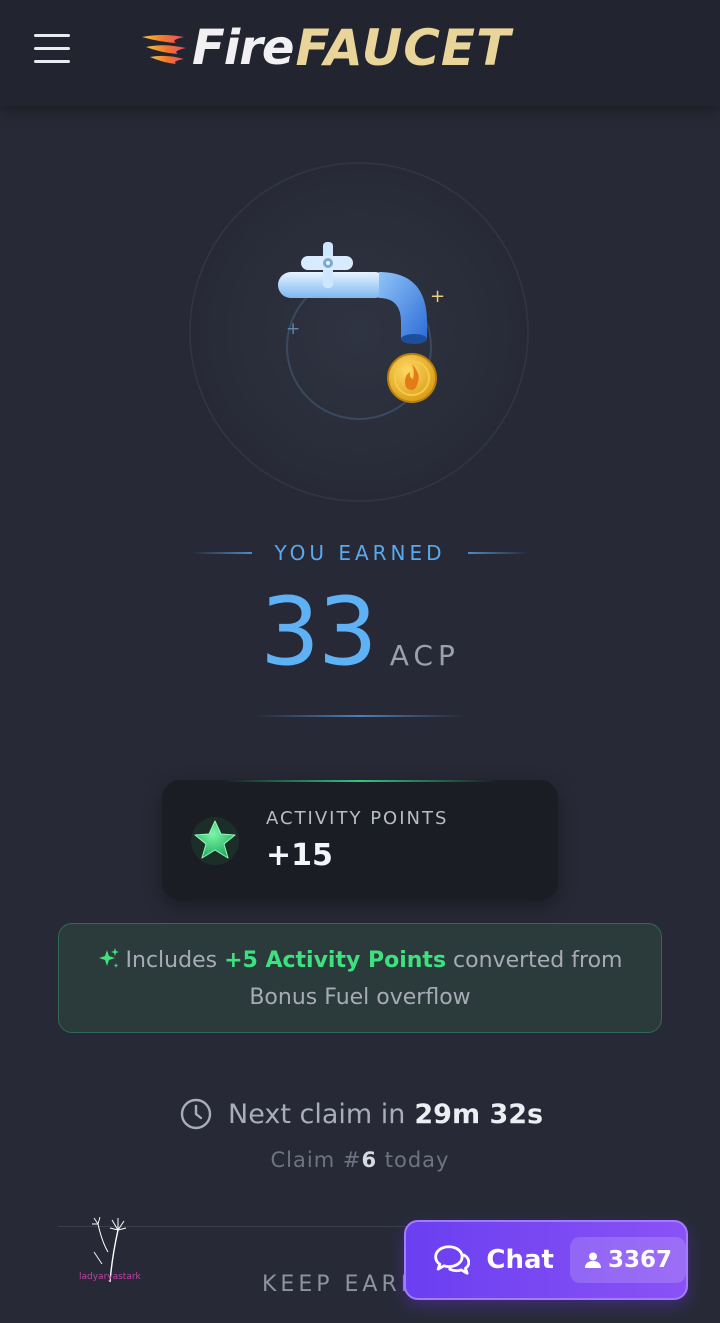 Image resolution: width=720 pixels, height=1323 pixels. I want to click on logo-faucet-text: FAUCET, so click(403, 48).